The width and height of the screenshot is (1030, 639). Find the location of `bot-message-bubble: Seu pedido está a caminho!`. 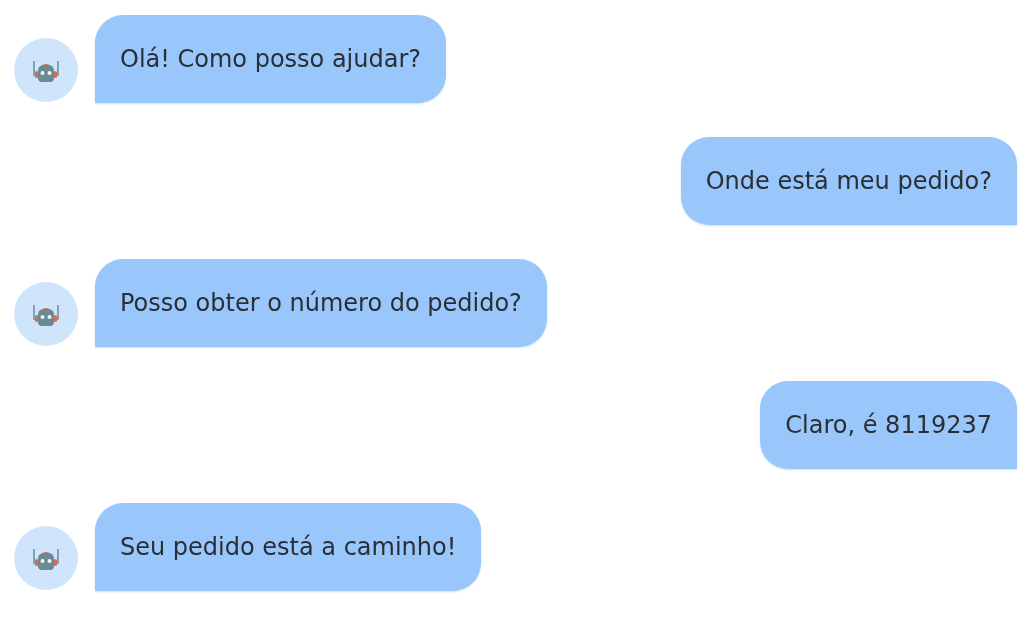

bot-message-bubble: Seu pedido está a caminho! is located at coordinates (288, 547).